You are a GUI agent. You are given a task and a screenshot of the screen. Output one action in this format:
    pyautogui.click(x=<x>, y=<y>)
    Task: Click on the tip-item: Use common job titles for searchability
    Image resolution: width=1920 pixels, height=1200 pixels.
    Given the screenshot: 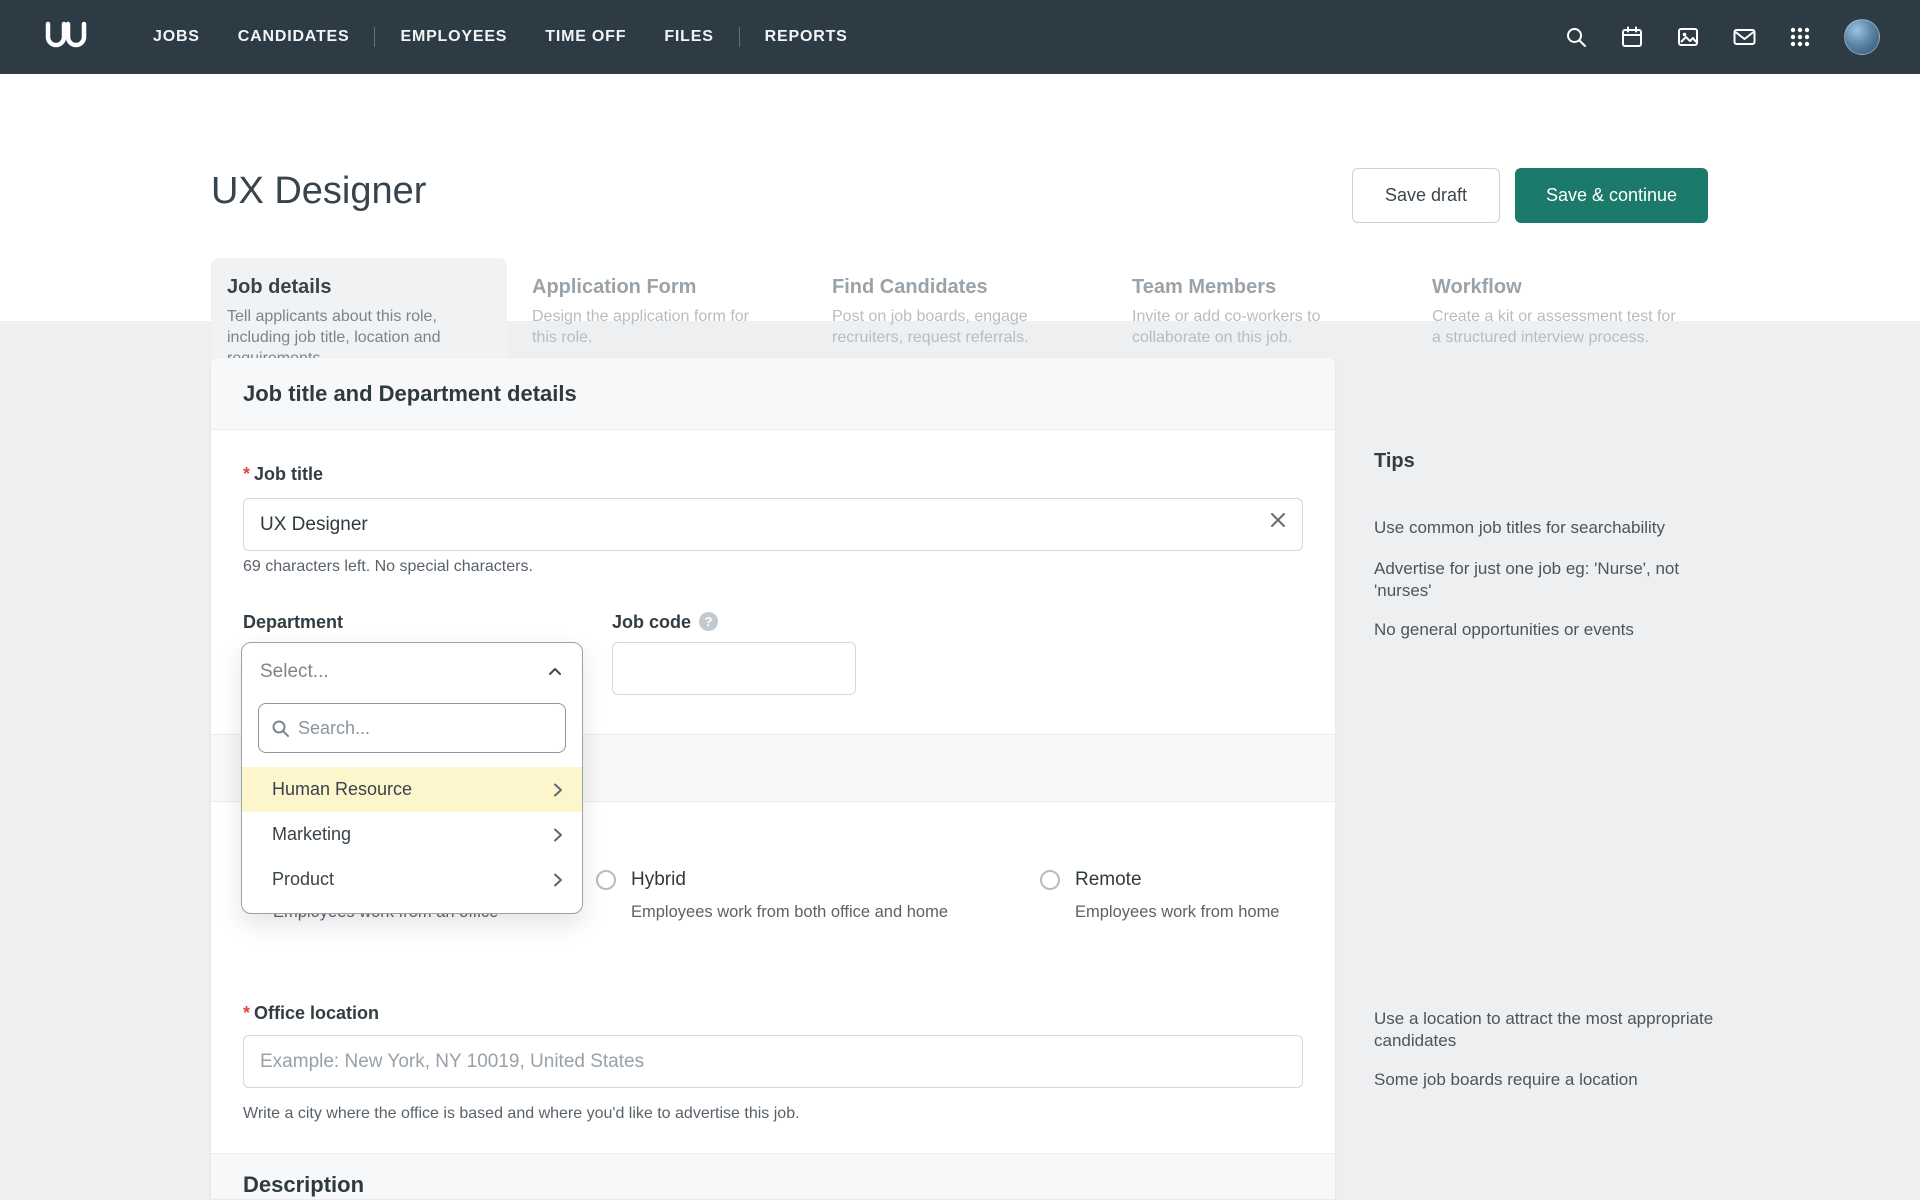 What is the action you would take?
    pyautogui.click(x=1520, y=527)
    